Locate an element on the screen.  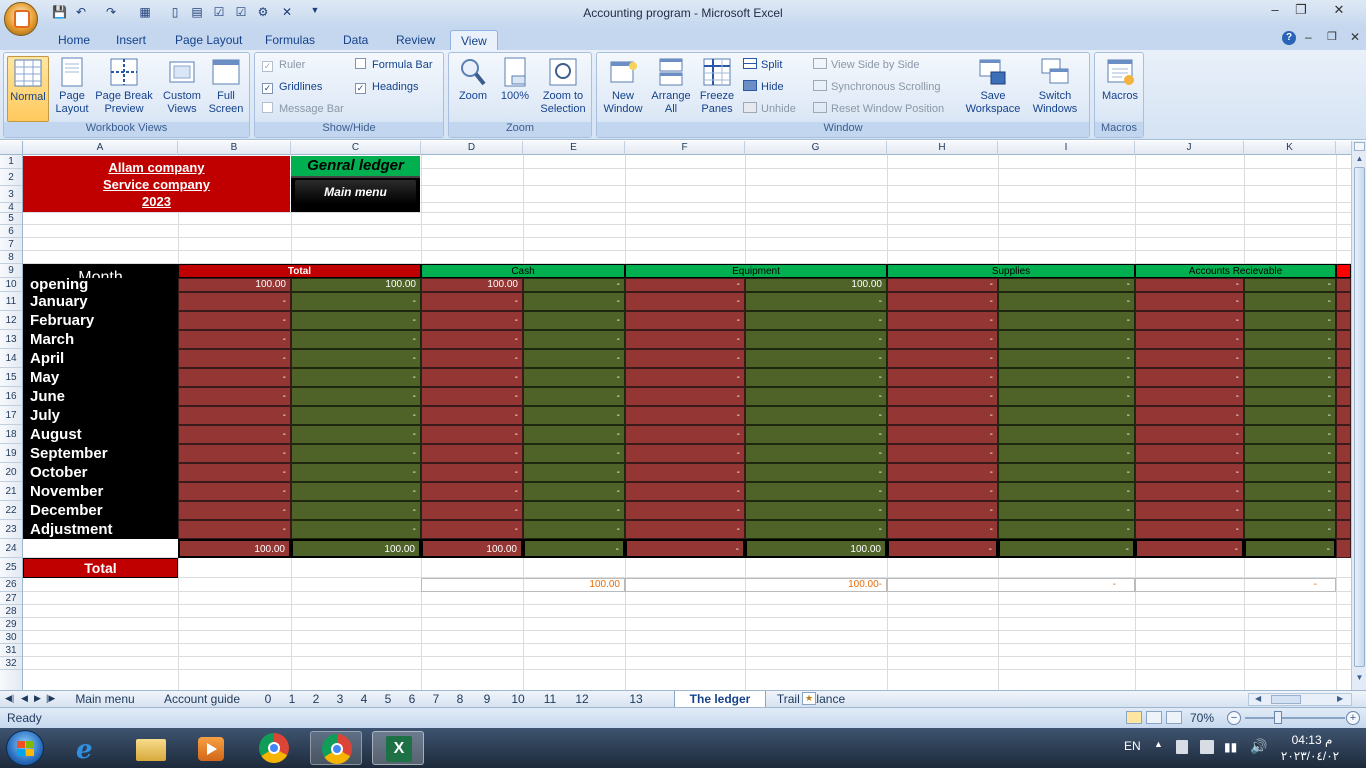
column-header-b: B is located at coordinates (234, 148).